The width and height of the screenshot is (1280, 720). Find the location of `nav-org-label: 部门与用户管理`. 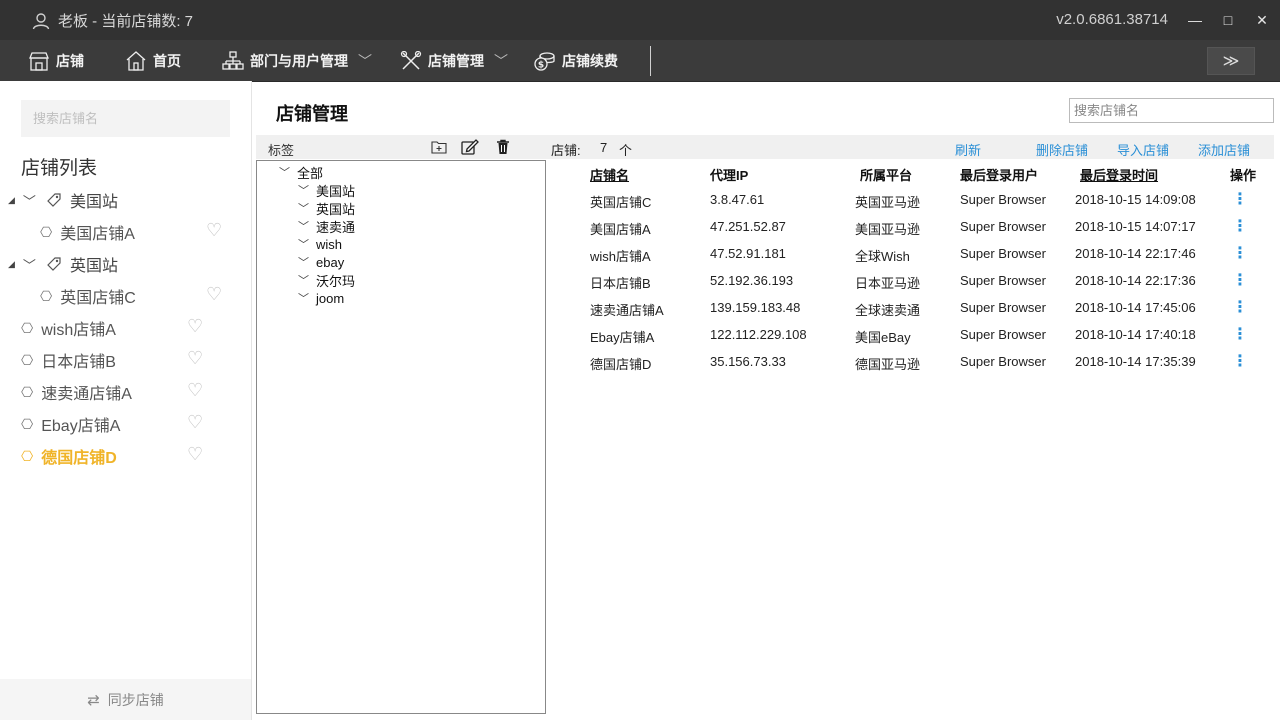

nav-org-label: 部门与用户管理 is located at coordinates (299, 60).